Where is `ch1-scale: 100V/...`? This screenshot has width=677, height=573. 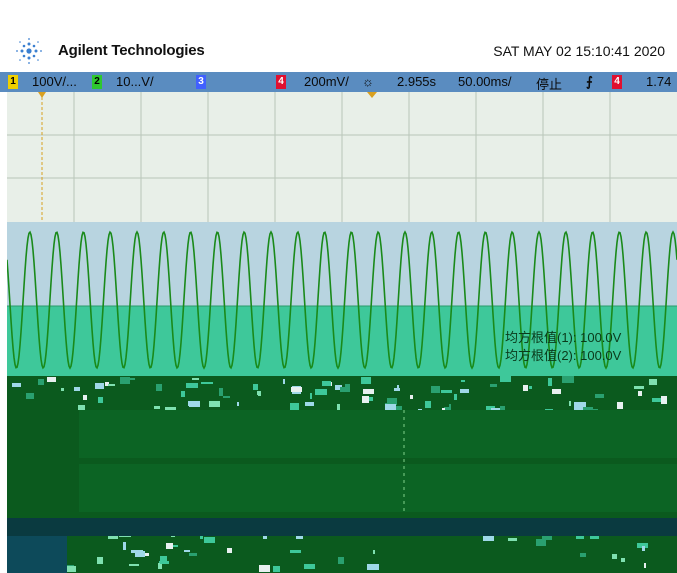
ch1-scale: 100V/... is located at coordinates (54, 81).